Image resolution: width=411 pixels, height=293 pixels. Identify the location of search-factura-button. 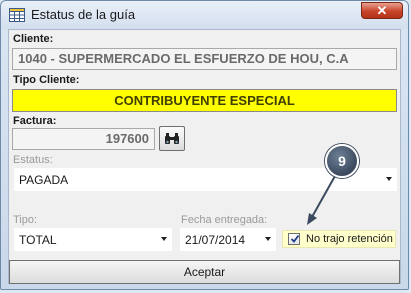
(172, 138).